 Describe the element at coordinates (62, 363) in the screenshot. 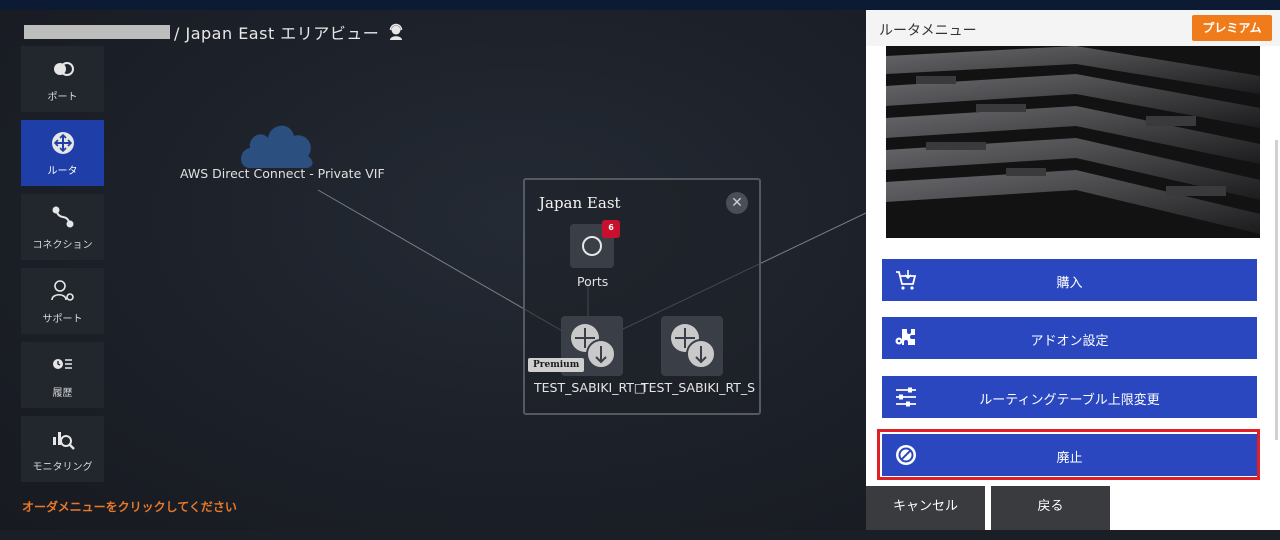

I see `history-icon` at that location.